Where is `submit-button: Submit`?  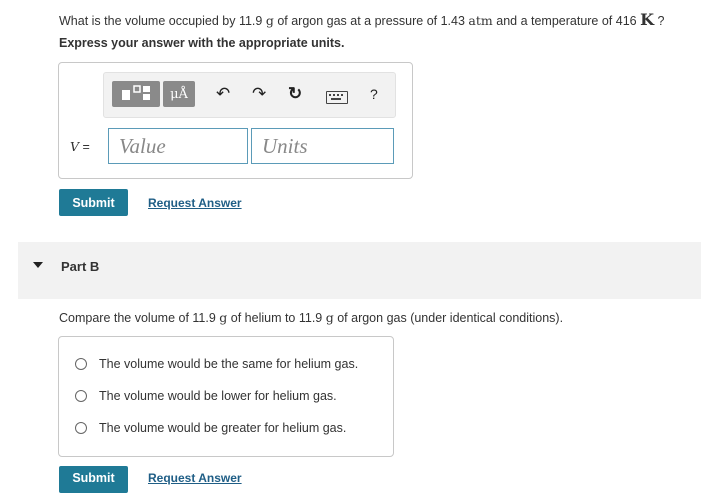
submit-button: Submit is located at coordinates (93, 202).